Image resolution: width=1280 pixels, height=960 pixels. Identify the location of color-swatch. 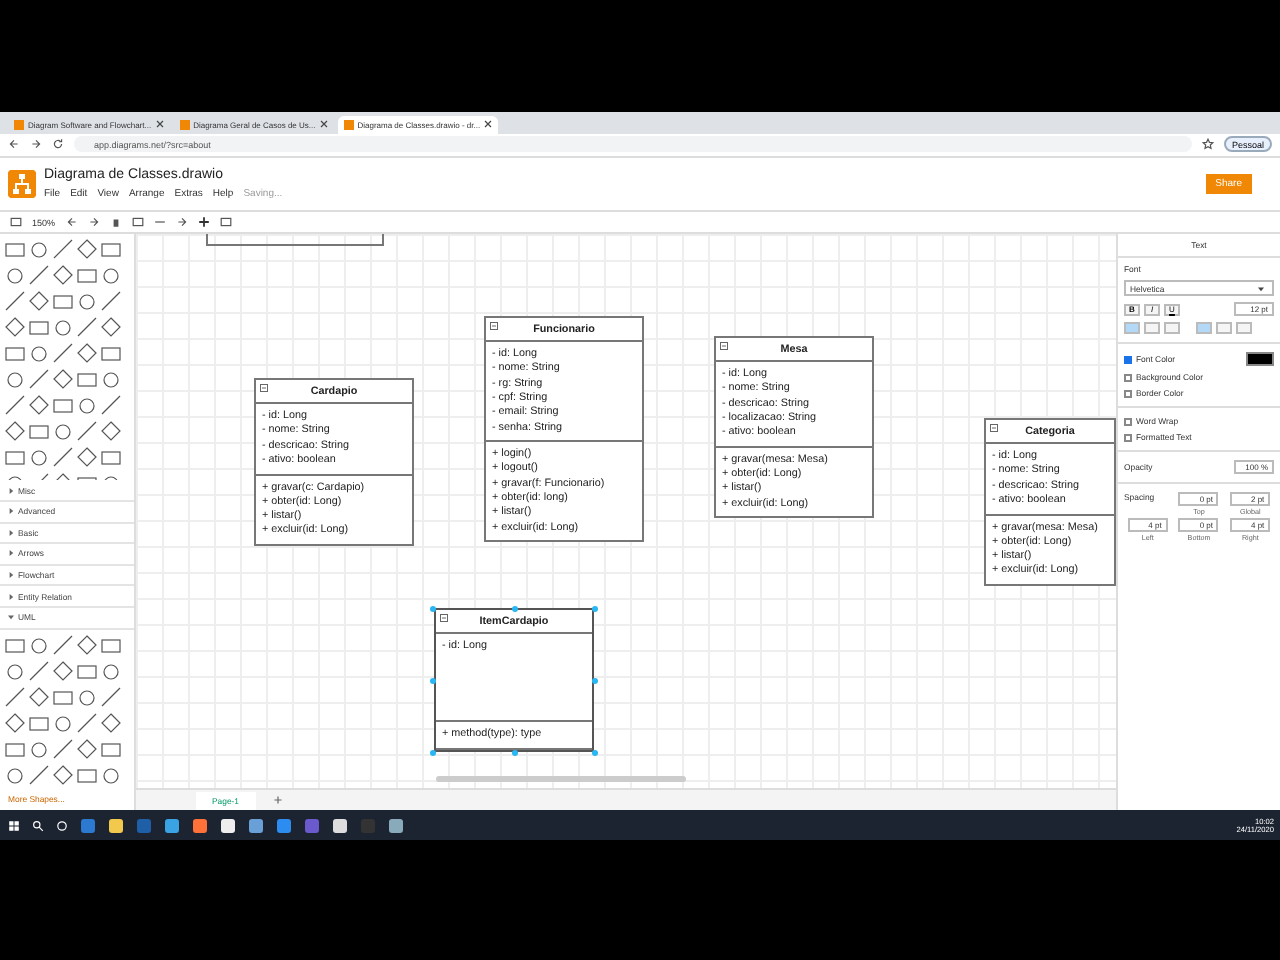
(1260, 359).